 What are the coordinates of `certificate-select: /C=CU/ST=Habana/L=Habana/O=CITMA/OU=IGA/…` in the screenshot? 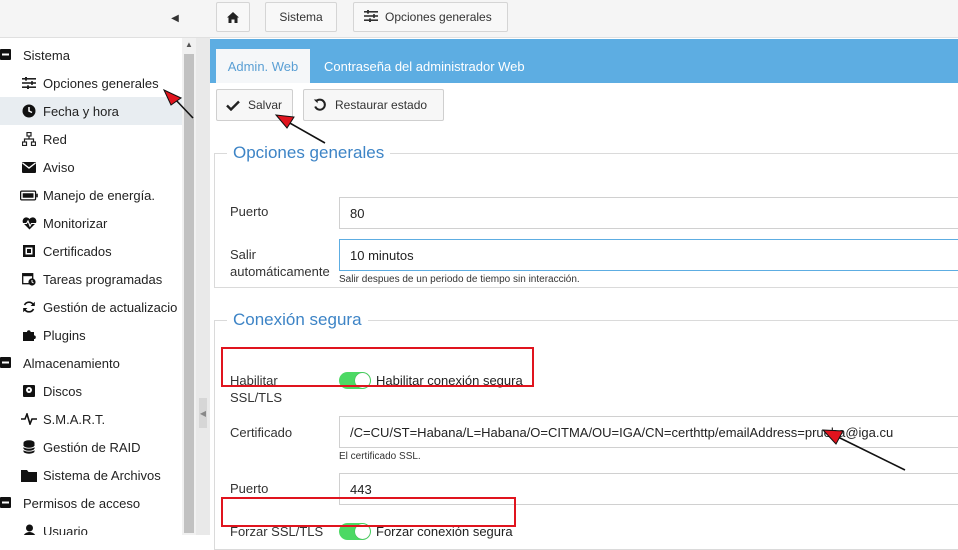 It's located at (648, 432).